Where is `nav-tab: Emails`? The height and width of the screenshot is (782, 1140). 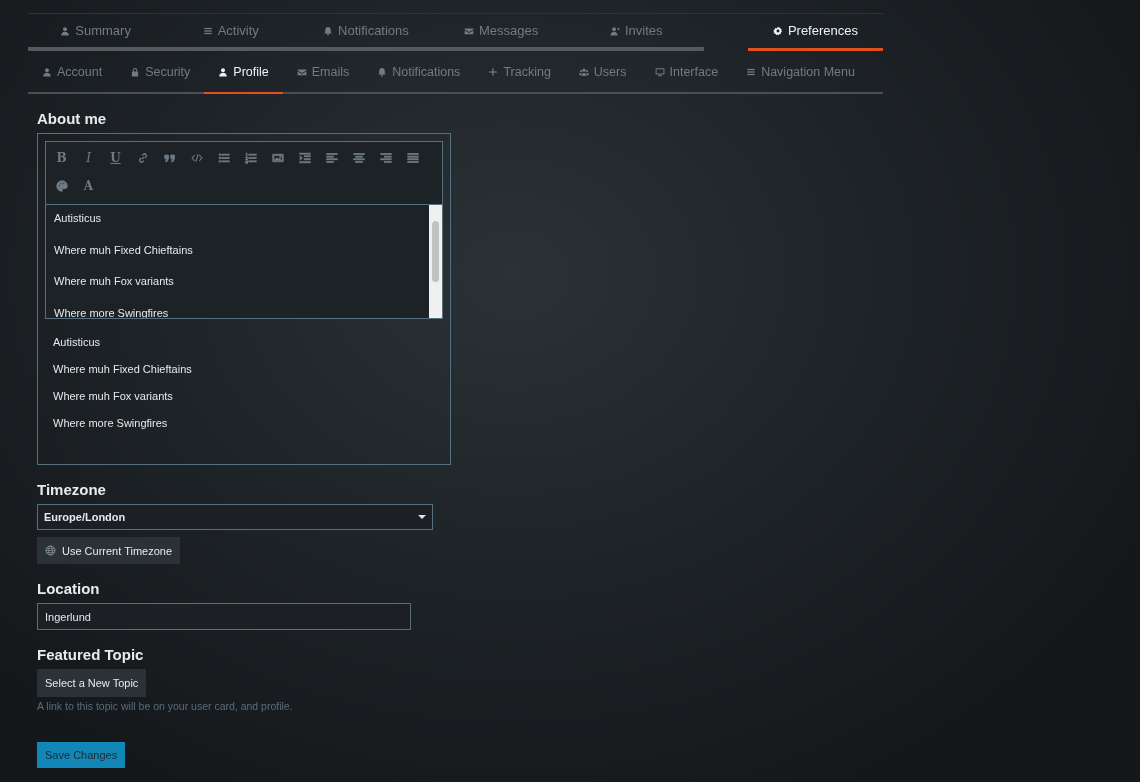
nav-tab: Emails is located at coordinates (323, 73).